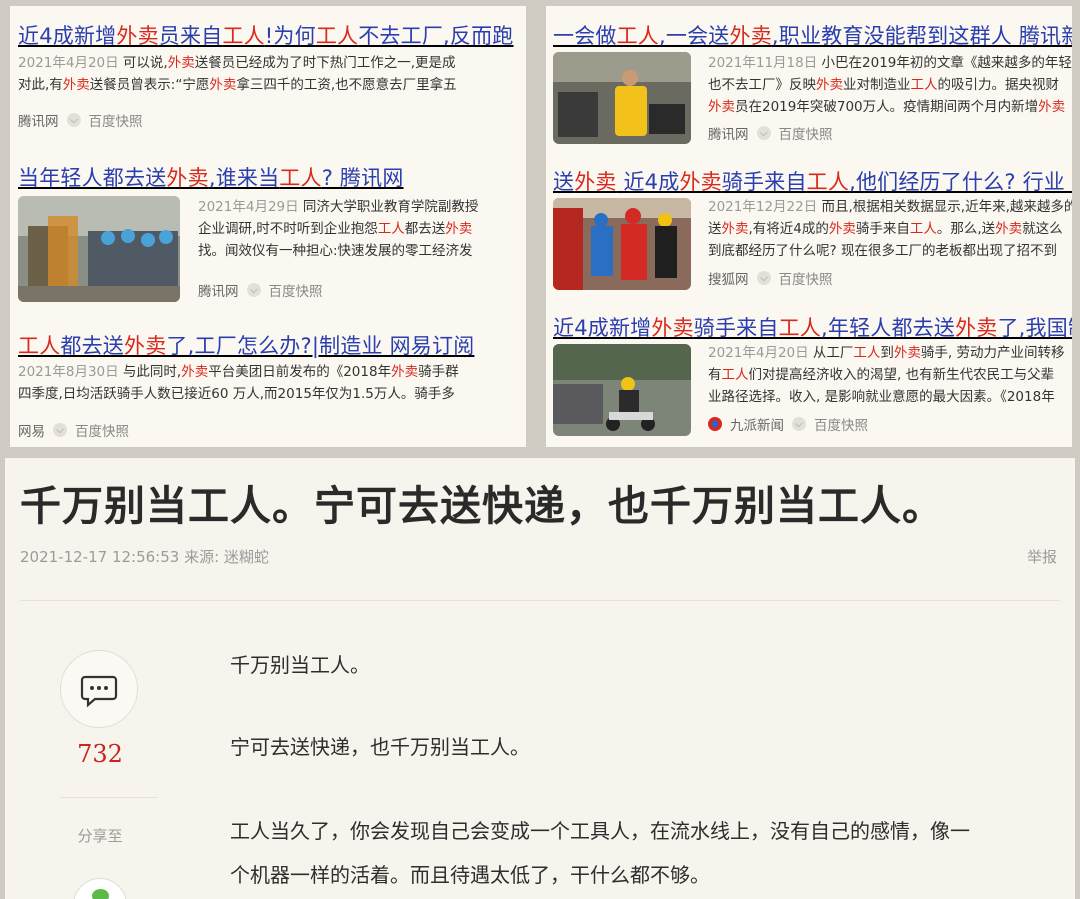 The width and height of the screenshot is (1080, 899). What do you see at coordinates (886, 375) in the screenshot?
I see `snippet-line: 有工人们对提高经济收入的渴望, 也有新生代农民工与父辈` at bounding box center [886, 375].